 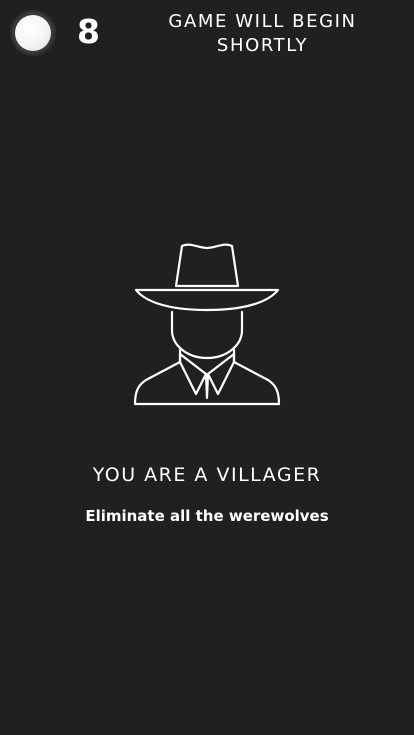 I want to click on top-bar: 8 GAME WILL BEGIN SHORTLY, so click(x=207, y=35).